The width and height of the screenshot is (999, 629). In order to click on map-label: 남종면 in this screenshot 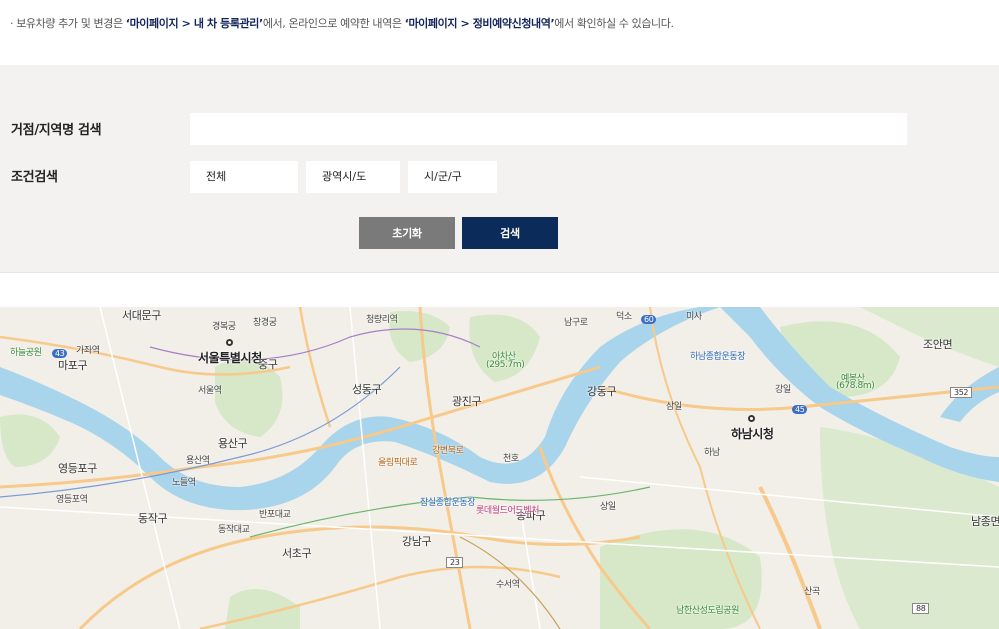, I will do `click(985, 521)`.